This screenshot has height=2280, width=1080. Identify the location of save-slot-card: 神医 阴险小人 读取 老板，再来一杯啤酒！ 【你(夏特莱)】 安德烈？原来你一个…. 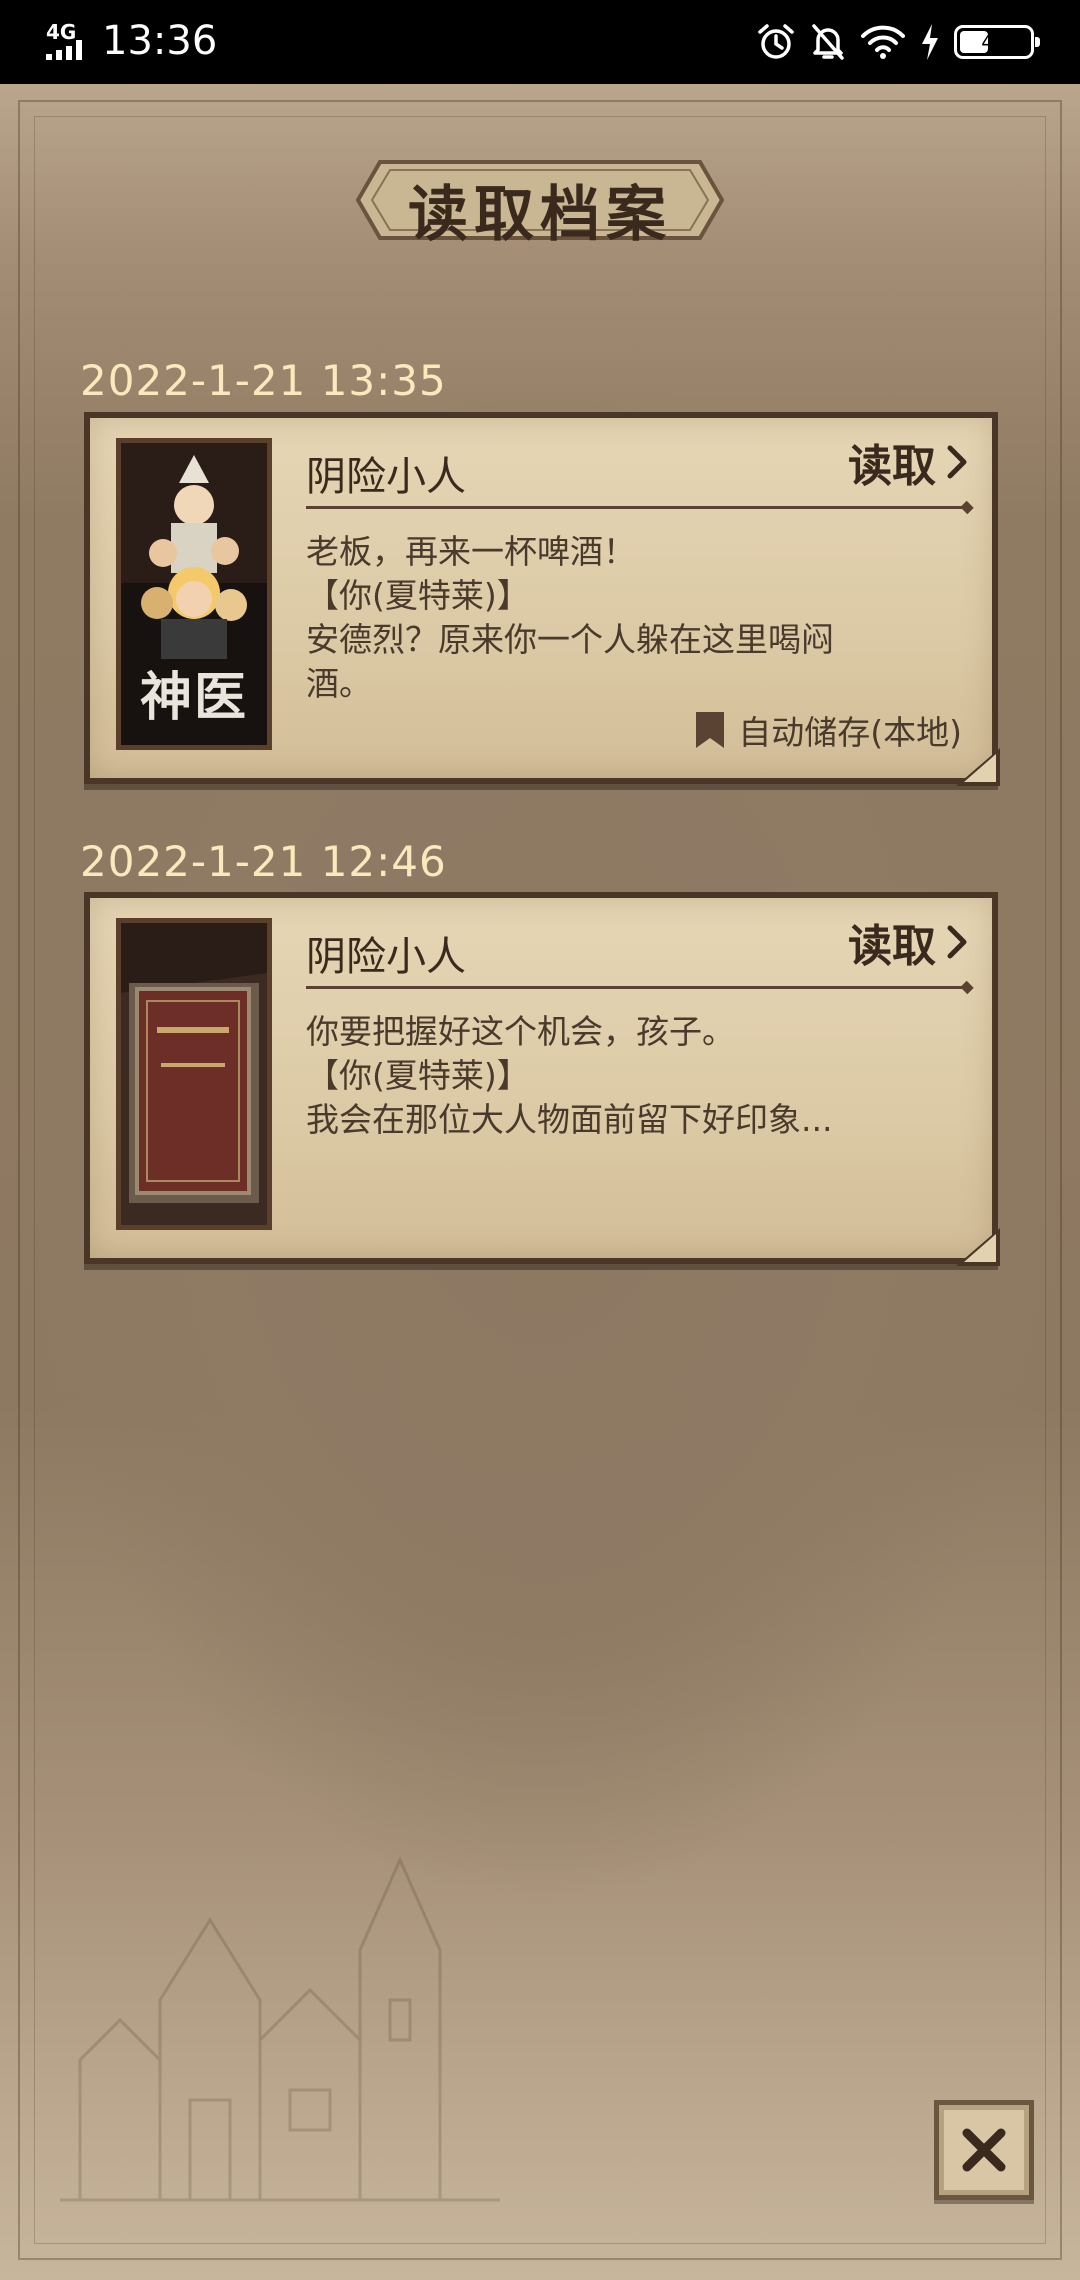
(542, 599).